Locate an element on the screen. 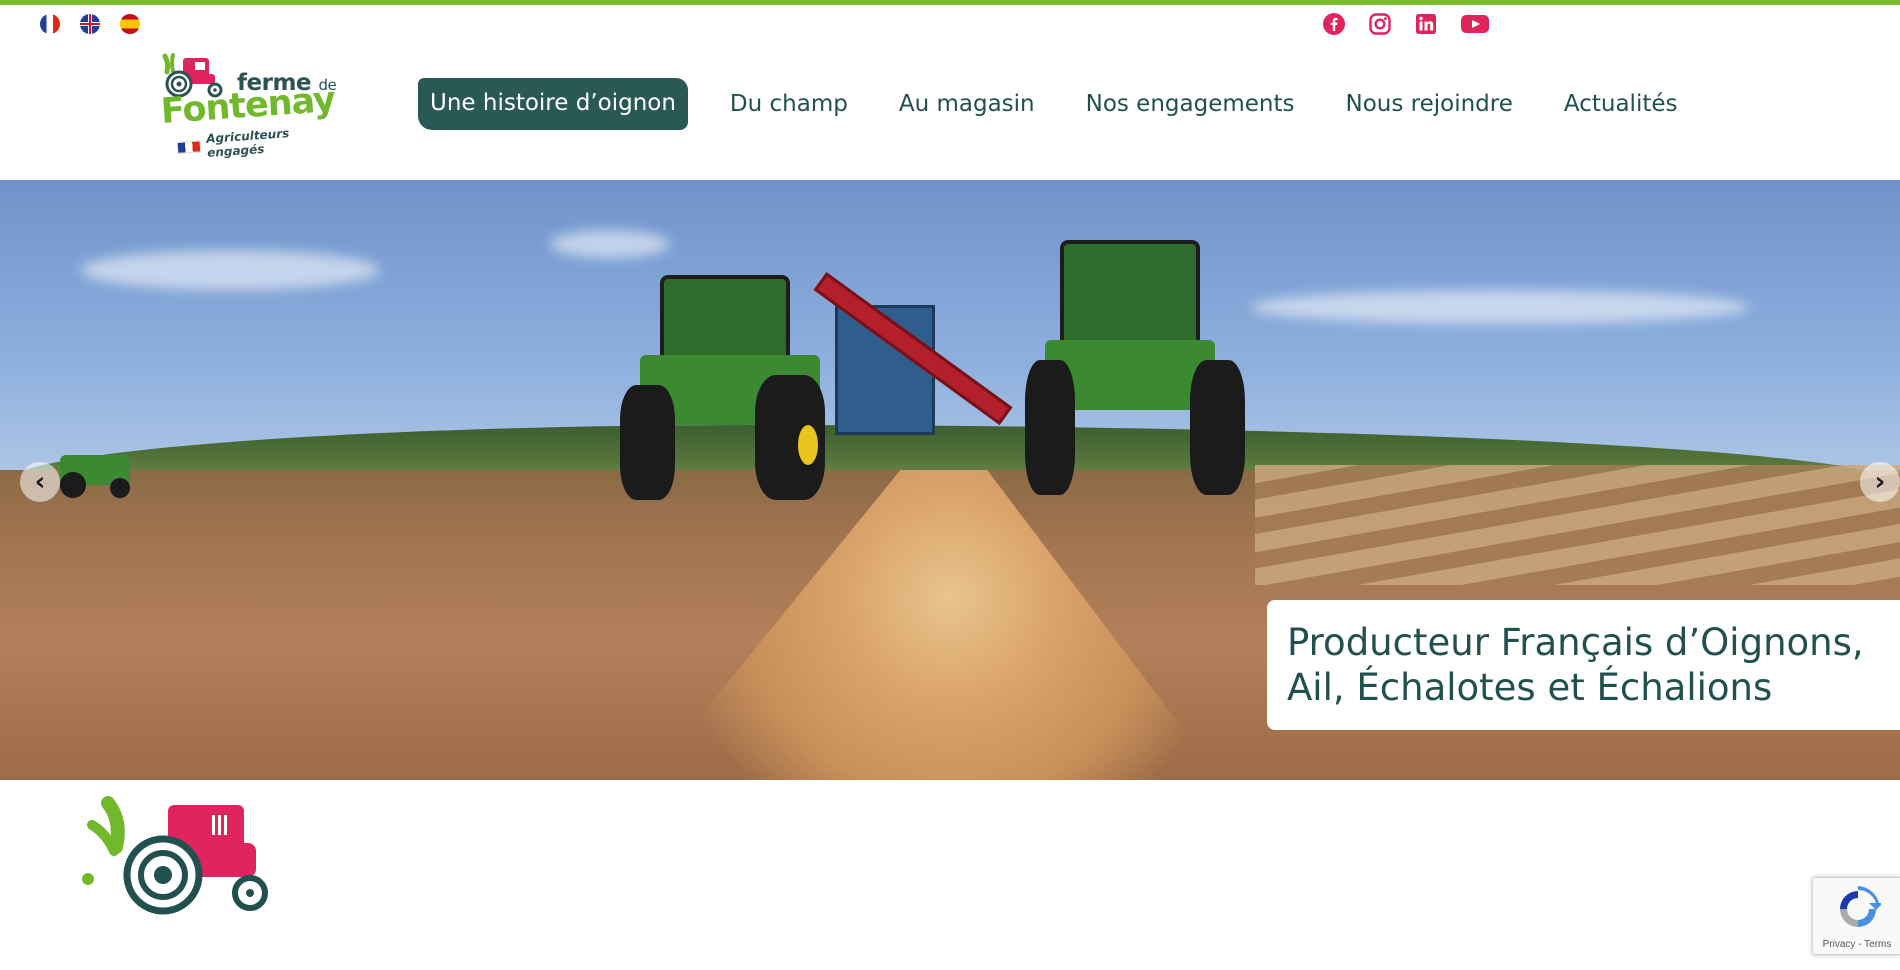 The height and width of the screenshot is (970, 1900). hero-caption-line-1: Producteur Français d’Oignons, is located at coordinates (1575, 642).